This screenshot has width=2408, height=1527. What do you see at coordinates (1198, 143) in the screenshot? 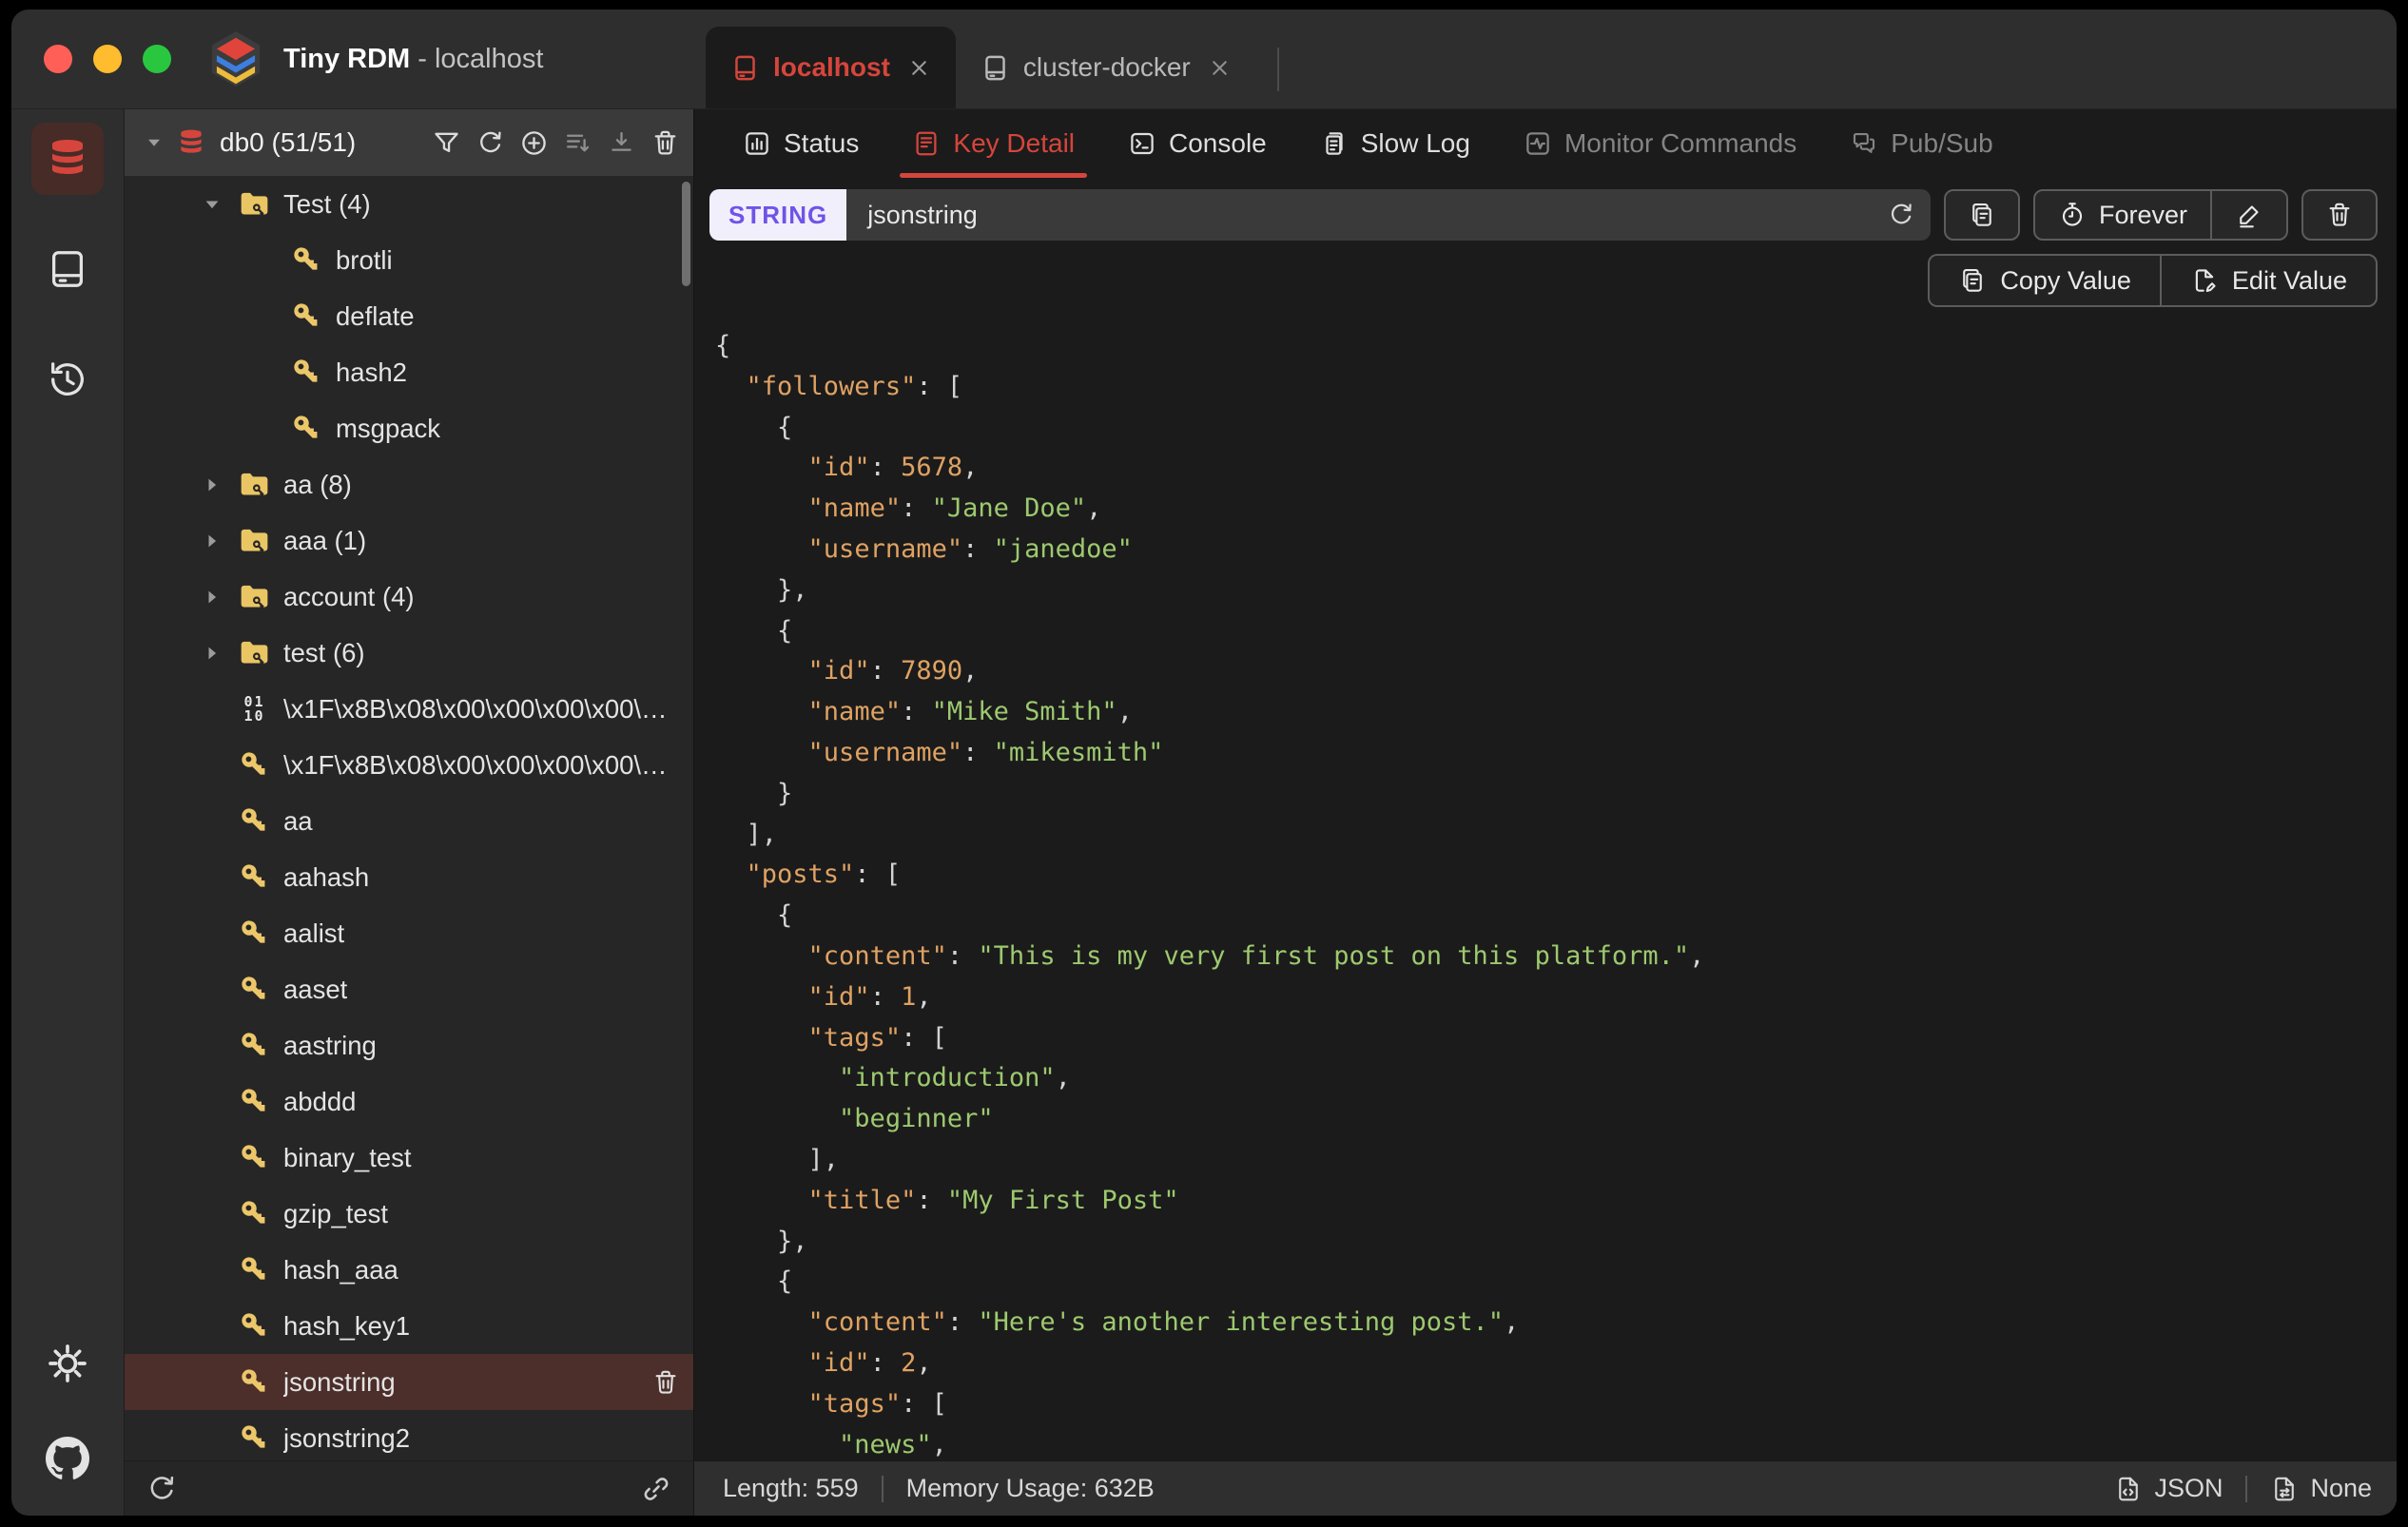
I see `tab-console: Console` at bounding box center [1198, 143].